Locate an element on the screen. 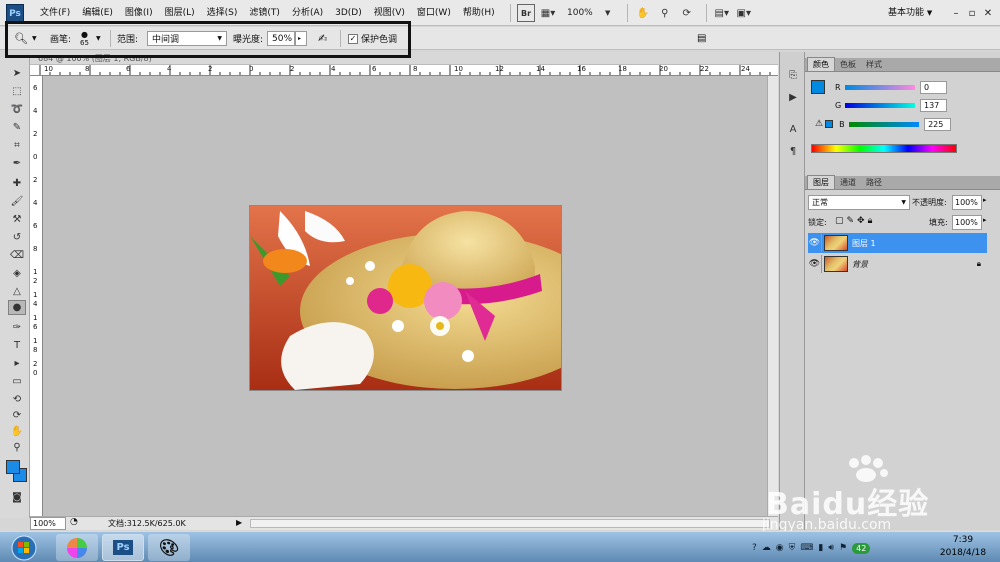 The width and height of the screenshot is (1000, 562). app-tray-icon: ◉ is located at coordinates (780, 548).